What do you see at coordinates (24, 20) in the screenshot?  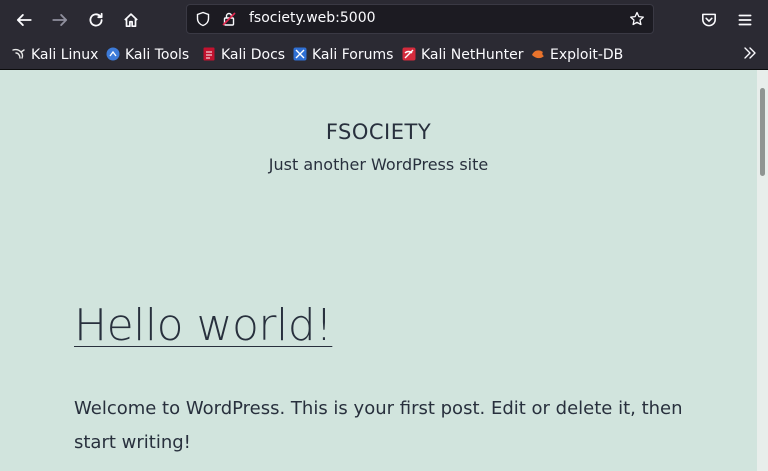 I see `back-arrow-icon` at bounding box center [24, 20].